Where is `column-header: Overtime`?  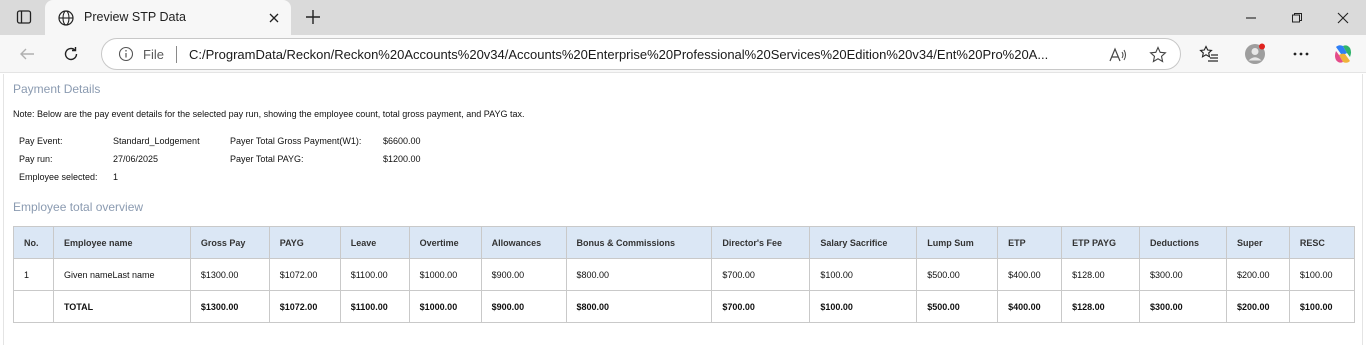
column-header: Overtime is located at coordinates (445, 242).